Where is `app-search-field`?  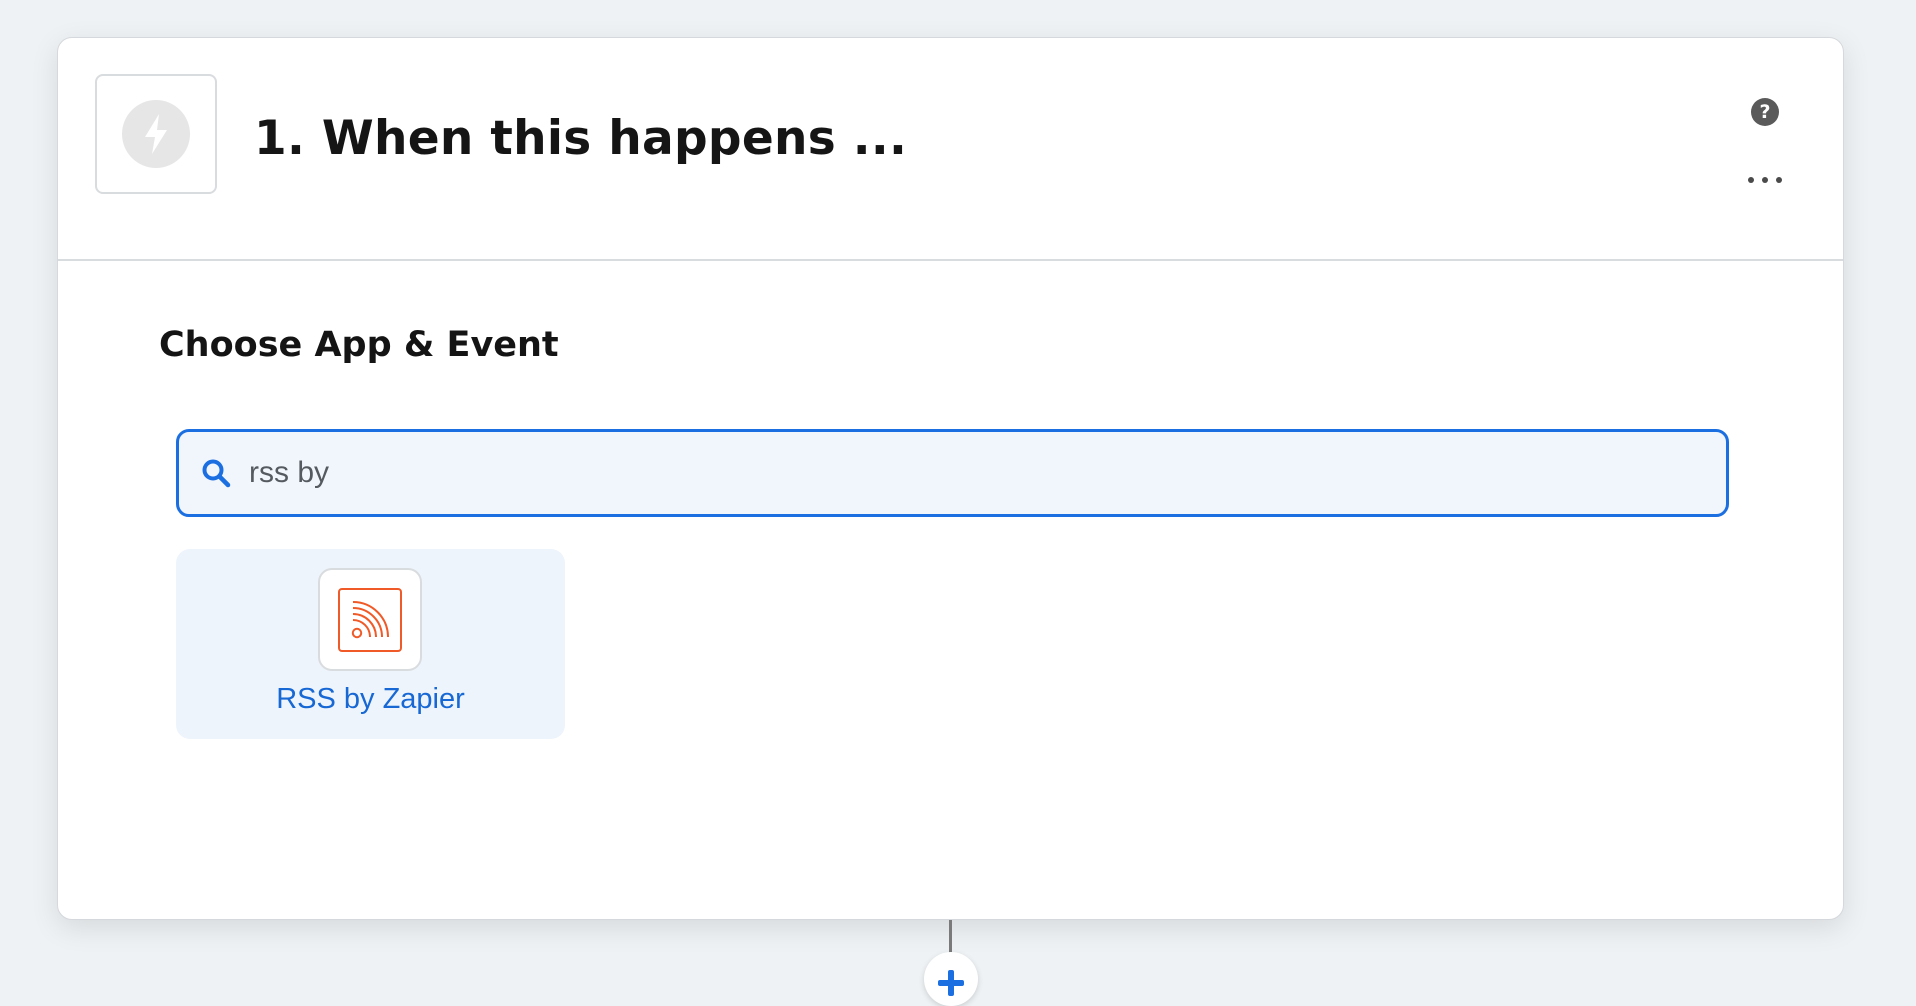 app-search-field is located at coordinates (952, 473).